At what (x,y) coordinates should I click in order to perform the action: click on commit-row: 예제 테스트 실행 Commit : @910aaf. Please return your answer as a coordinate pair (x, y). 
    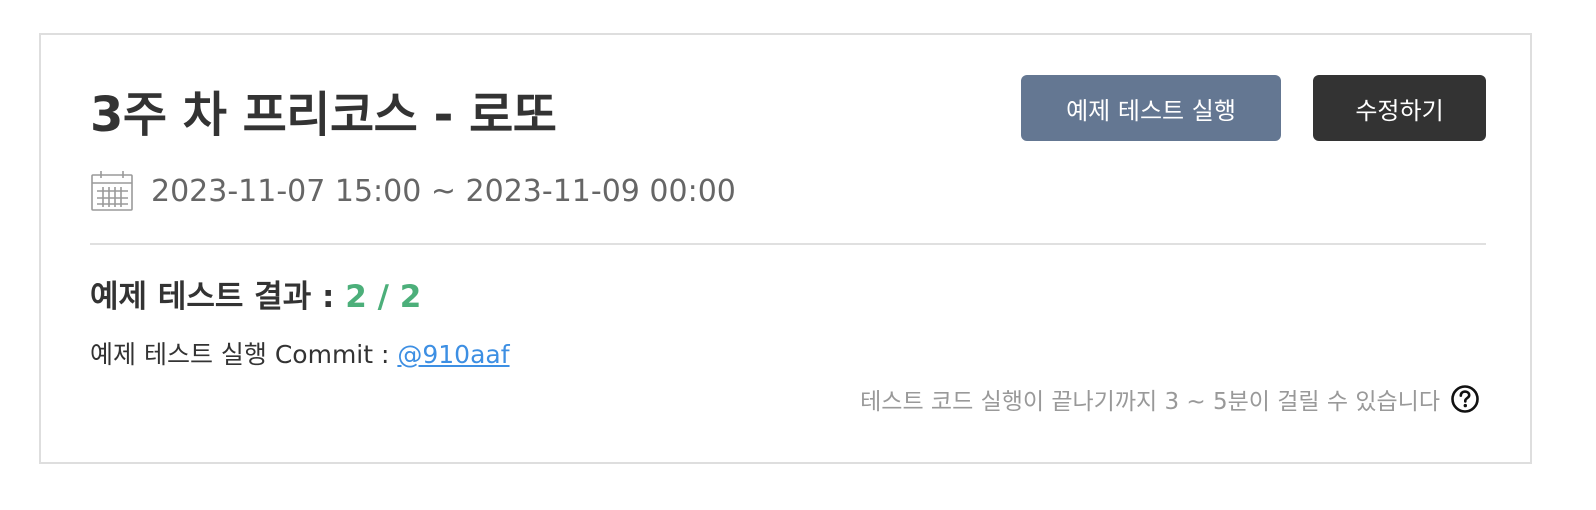
    Looking at the image, I should click on (300, 353).